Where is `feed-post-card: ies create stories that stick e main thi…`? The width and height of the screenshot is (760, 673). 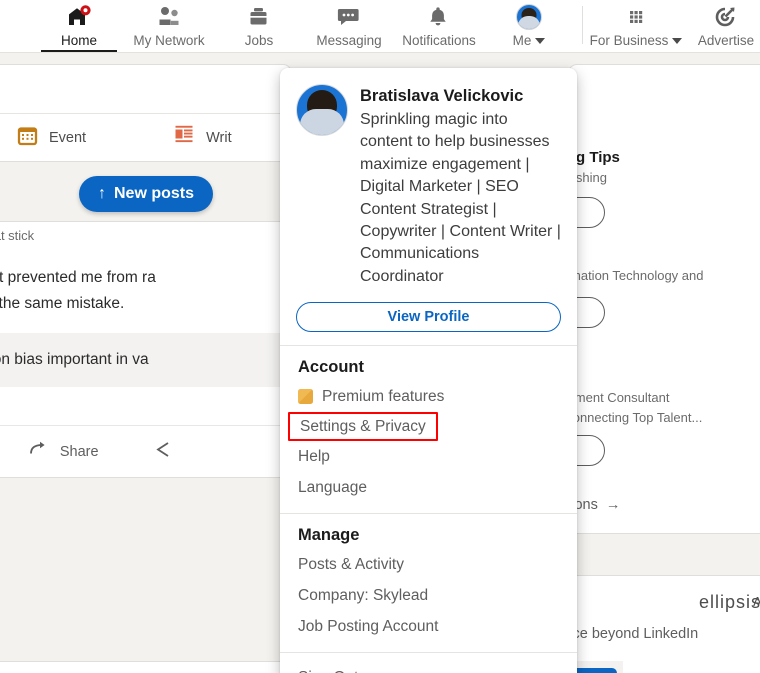 feed-post-card: ies create stories that stick e main thi… is located at coordinates (146, 349).